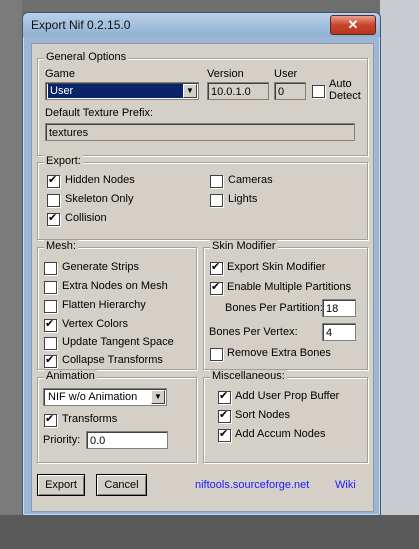  I want to click on viewport-left, so click(11, 274).